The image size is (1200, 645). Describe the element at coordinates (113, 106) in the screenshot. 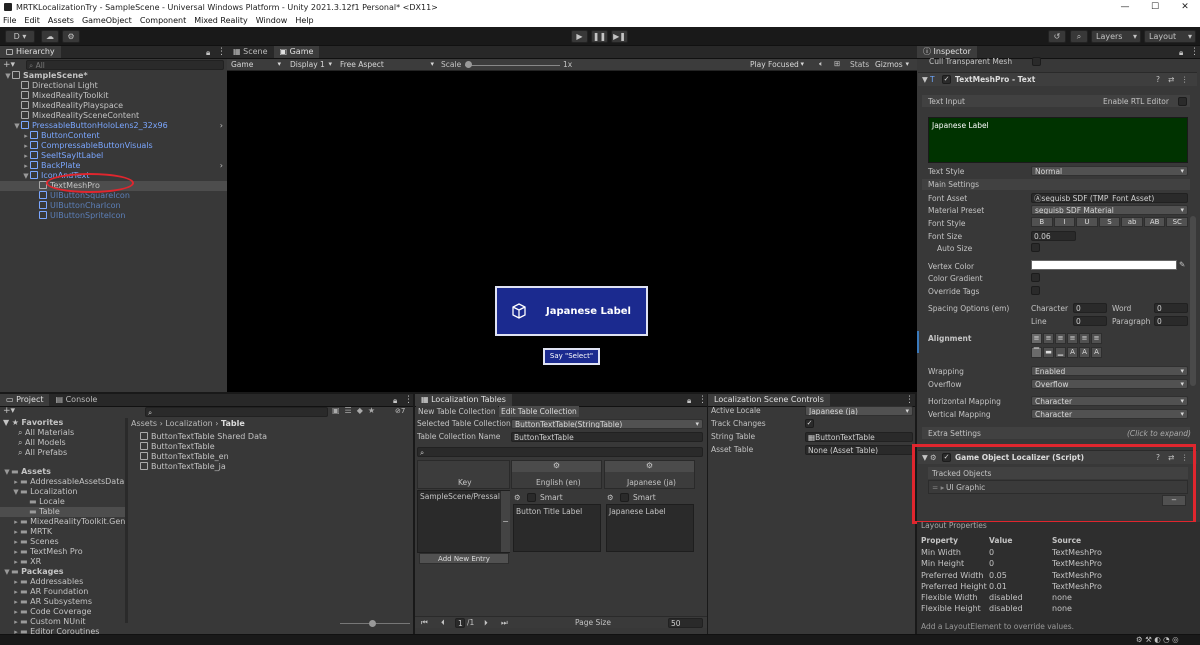

I see `hierarchy-item: MixedRealityPlayspace` at that location.